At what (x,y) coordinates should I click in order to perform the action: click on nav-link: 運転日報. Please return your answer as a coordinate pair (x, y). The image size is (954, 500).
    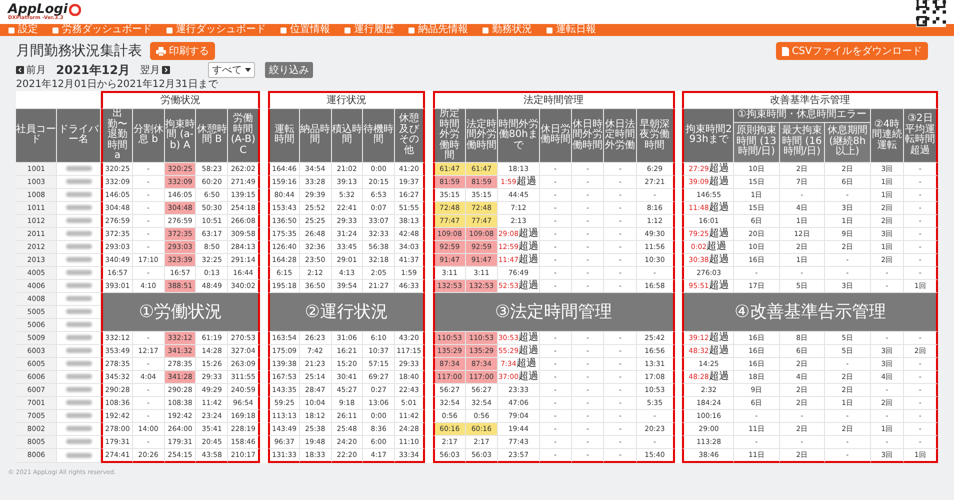
    Looking at the image, I should click on (571, 30).